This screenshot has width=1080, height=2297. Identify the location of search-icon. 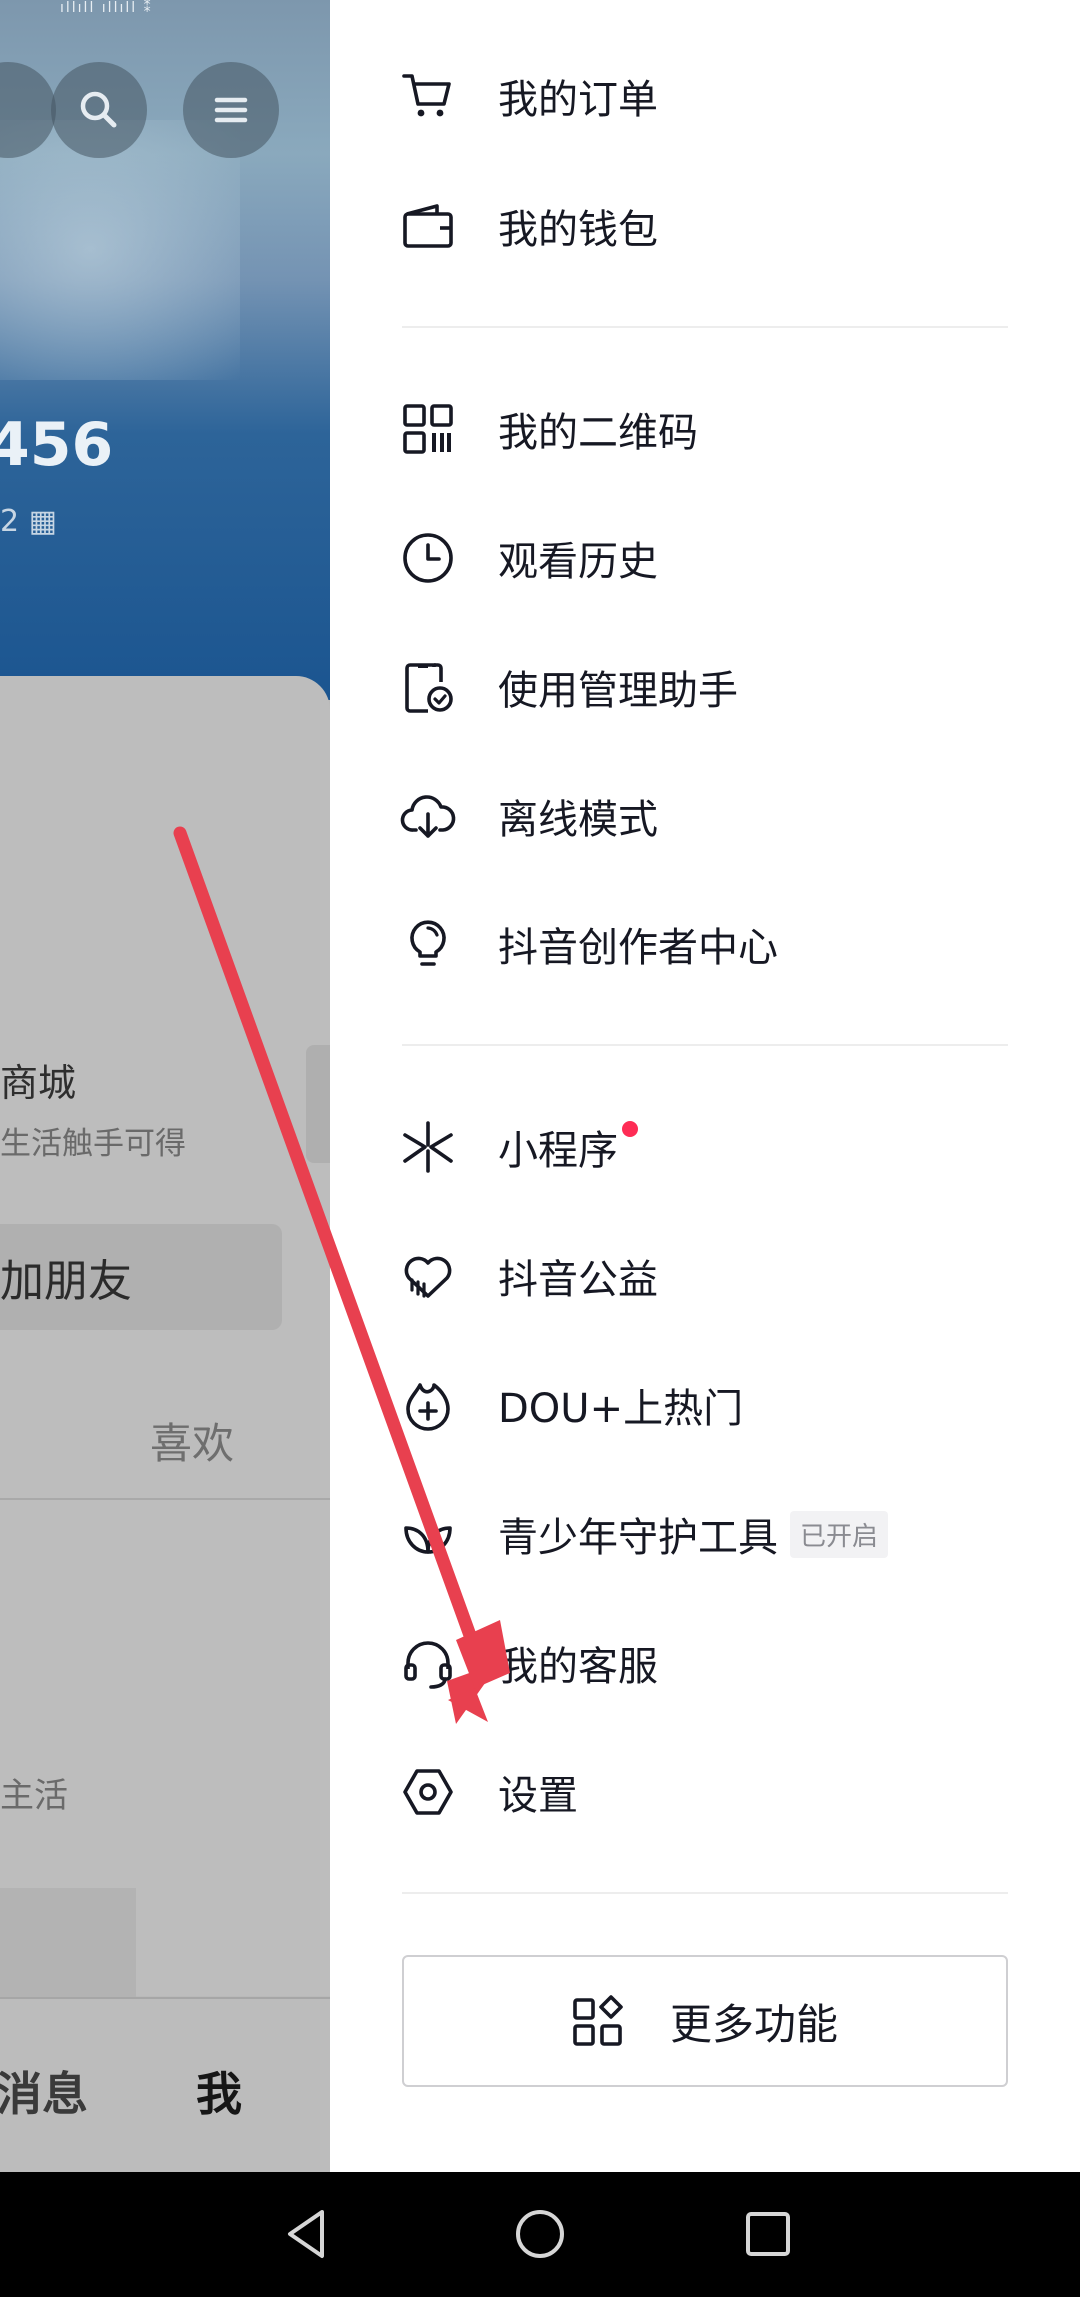
(98, 109).